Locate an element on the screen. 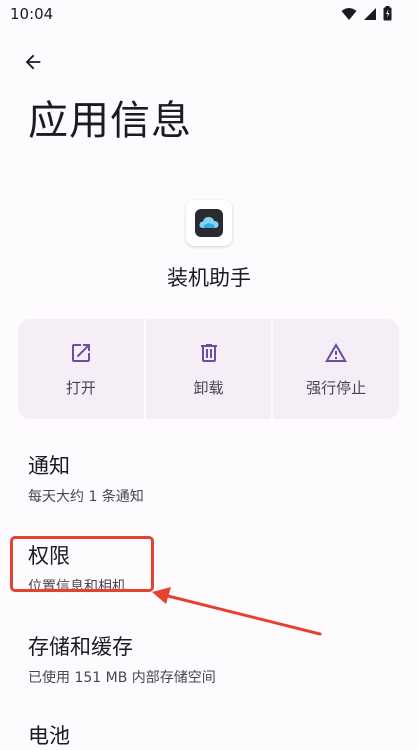 The image size is (418, 750). setting-storage: 存储和缓存 已使用 151 MB 内部存储空间 is located at coordinates (122, 659).